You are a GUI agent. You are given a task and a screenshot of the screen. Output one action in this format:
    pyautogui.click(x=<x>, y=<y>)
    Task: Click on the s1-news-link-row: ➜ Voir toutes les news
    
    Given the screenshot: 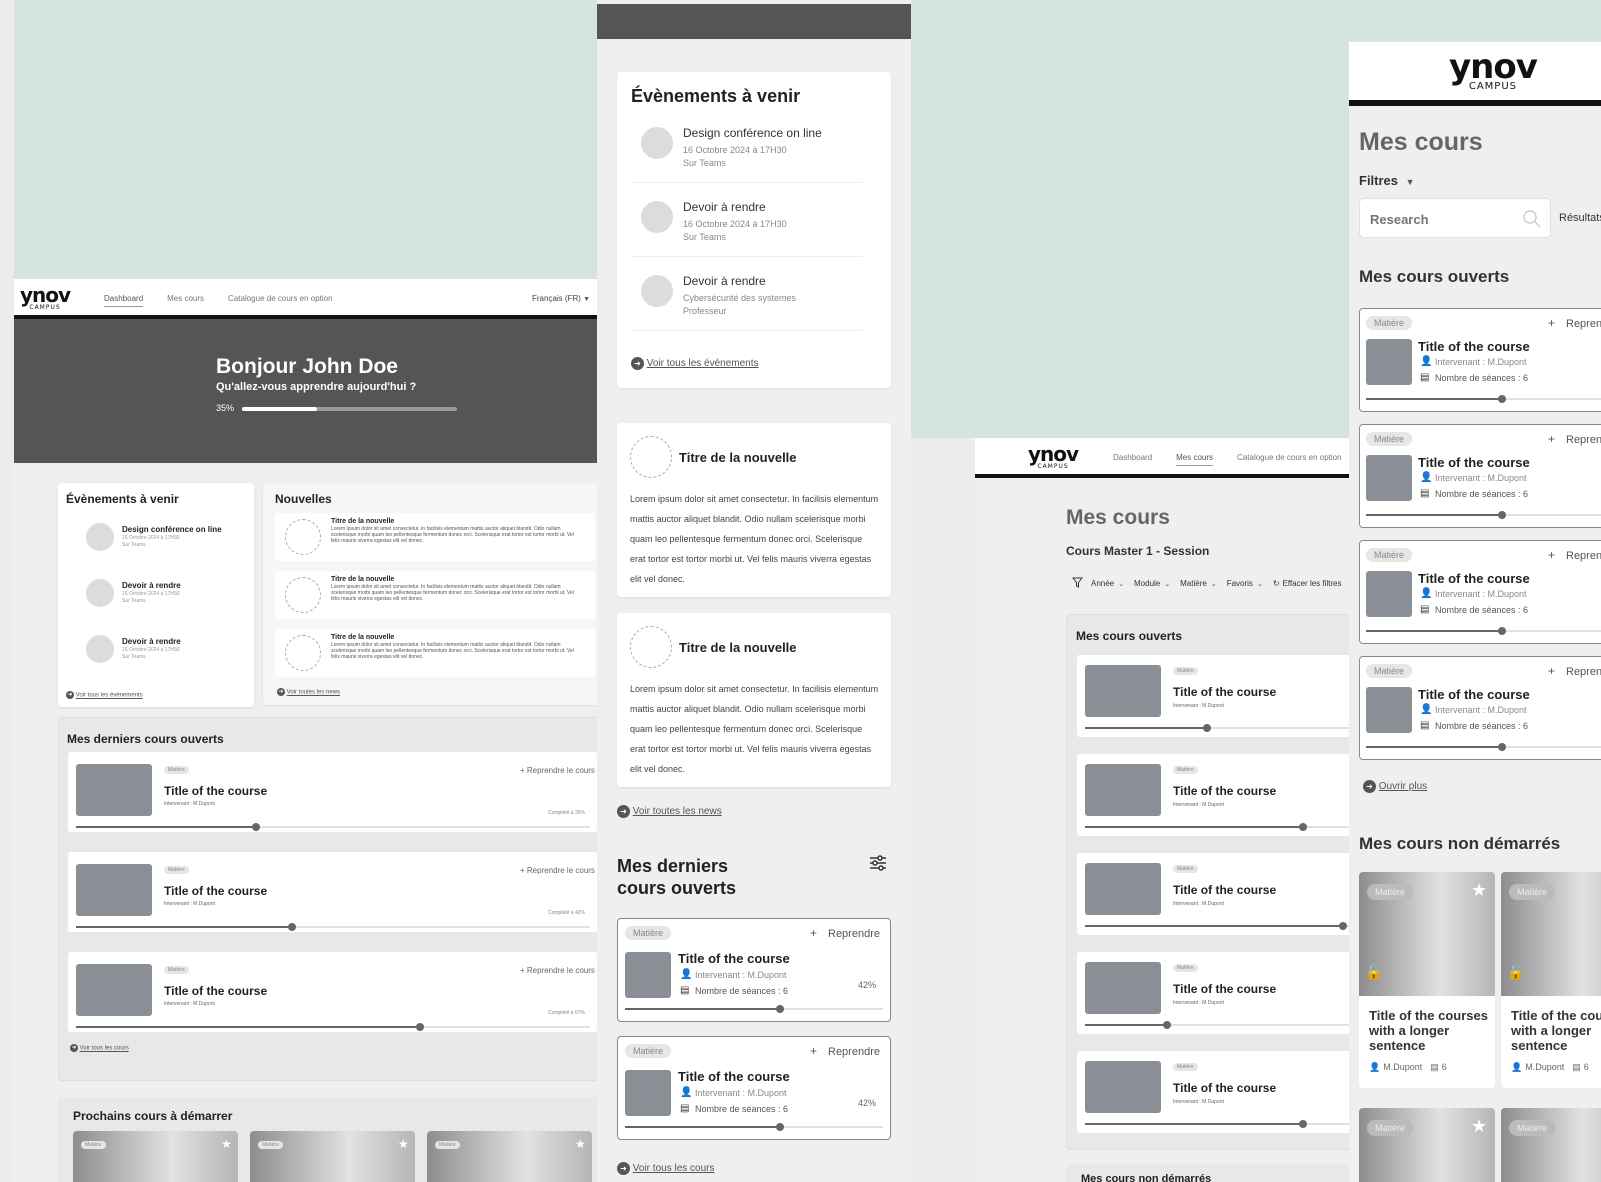 What is the action you would take?
    pyautogui.click(x=308, y=692)
    